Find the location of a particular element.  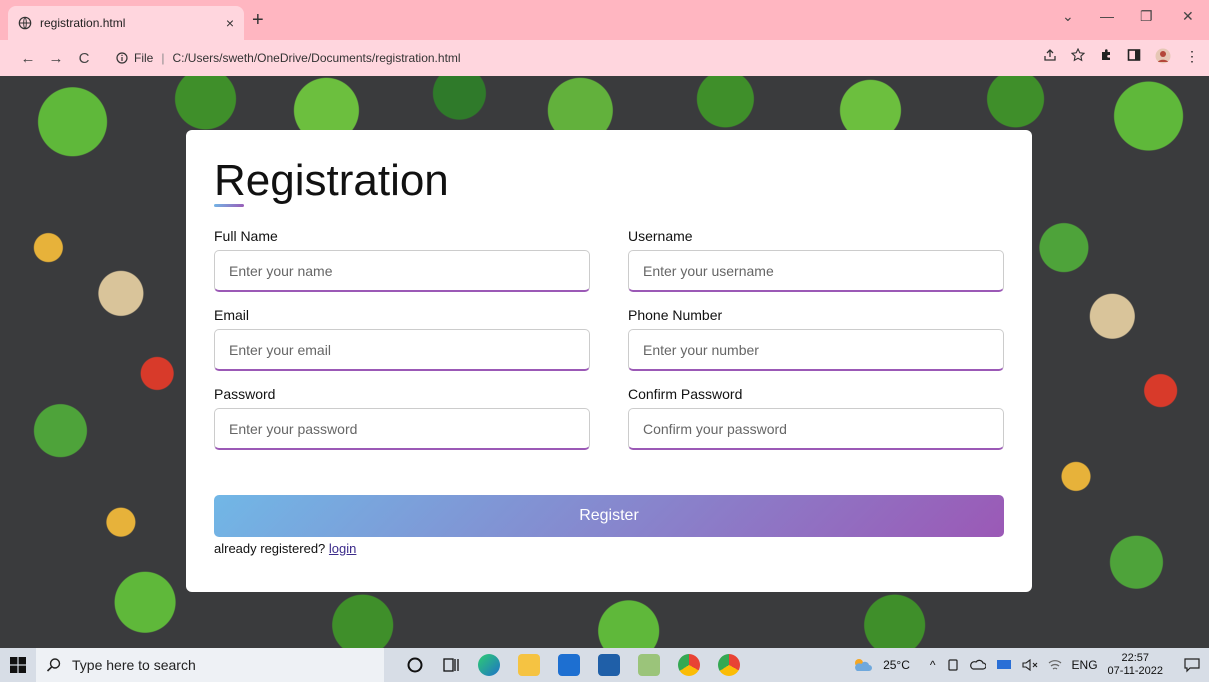

confirm-password-input is located at coordinates (816, 429).